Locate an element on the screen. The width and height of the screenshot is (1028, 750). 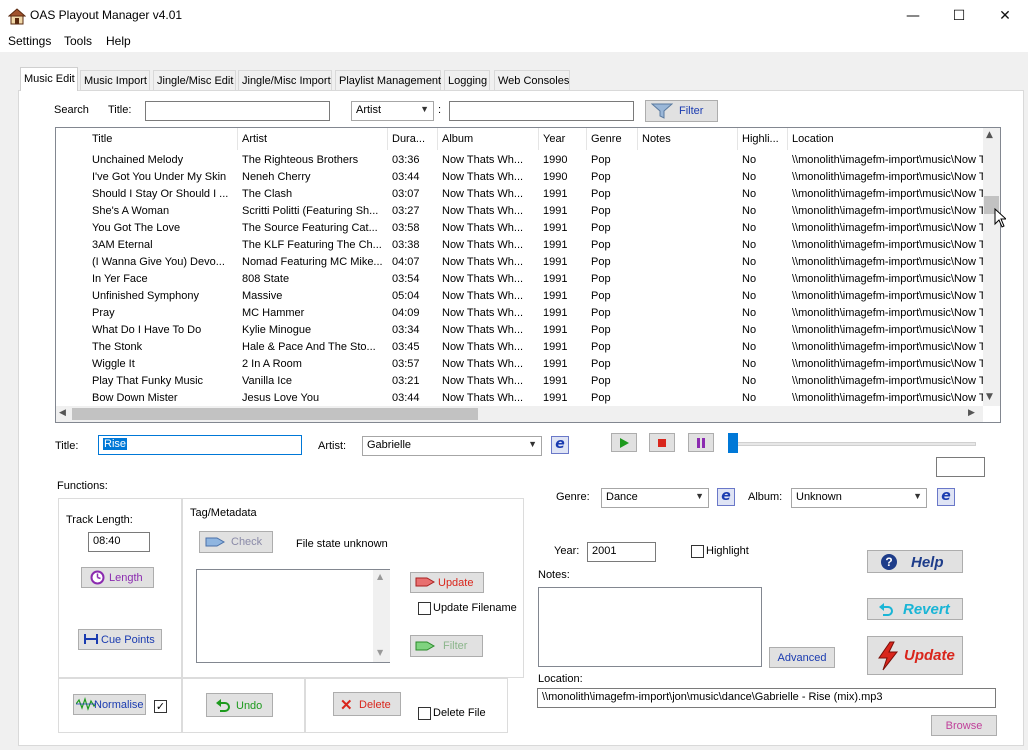
search-title-input is located at coordinates (237, 111).